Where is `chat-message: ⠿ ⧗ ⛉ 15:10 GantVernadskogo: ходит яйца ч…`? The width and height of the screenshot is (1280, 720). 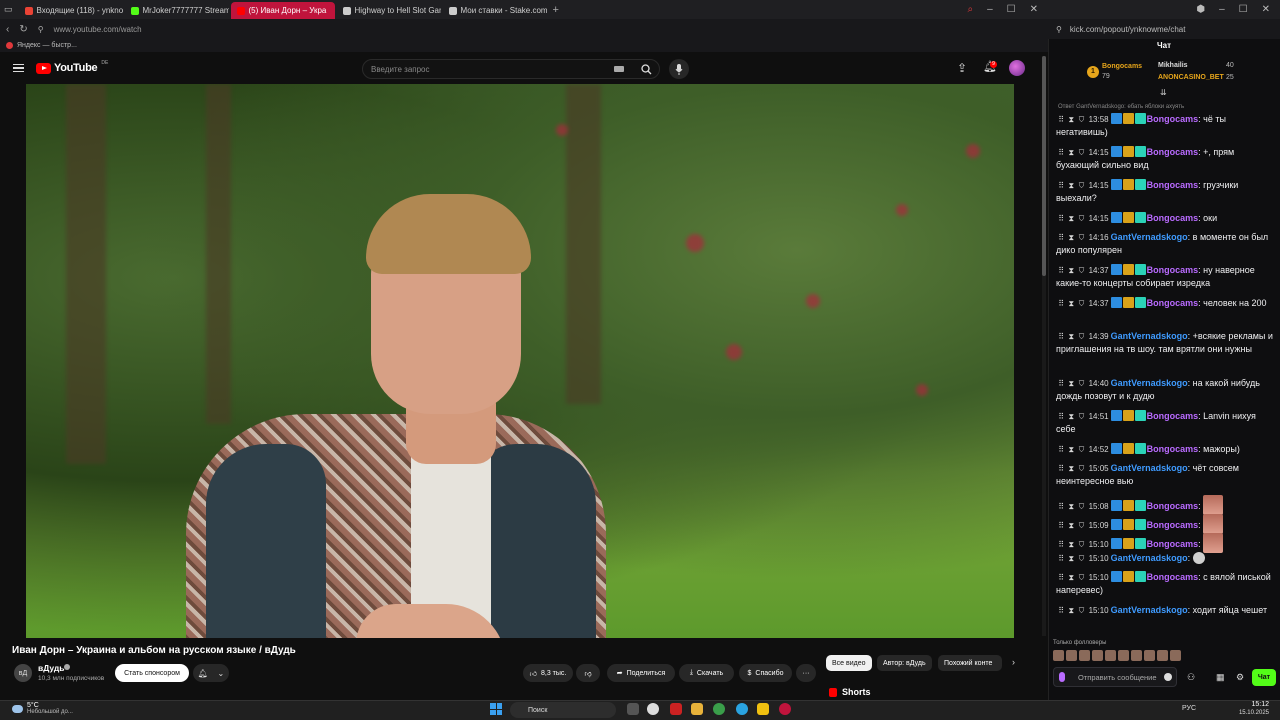
chat-message: ⠿ ⧗ ⛉ 15:10 GantVernadskogo: ходит яйца ч… is located at coordinates (1165, 610).